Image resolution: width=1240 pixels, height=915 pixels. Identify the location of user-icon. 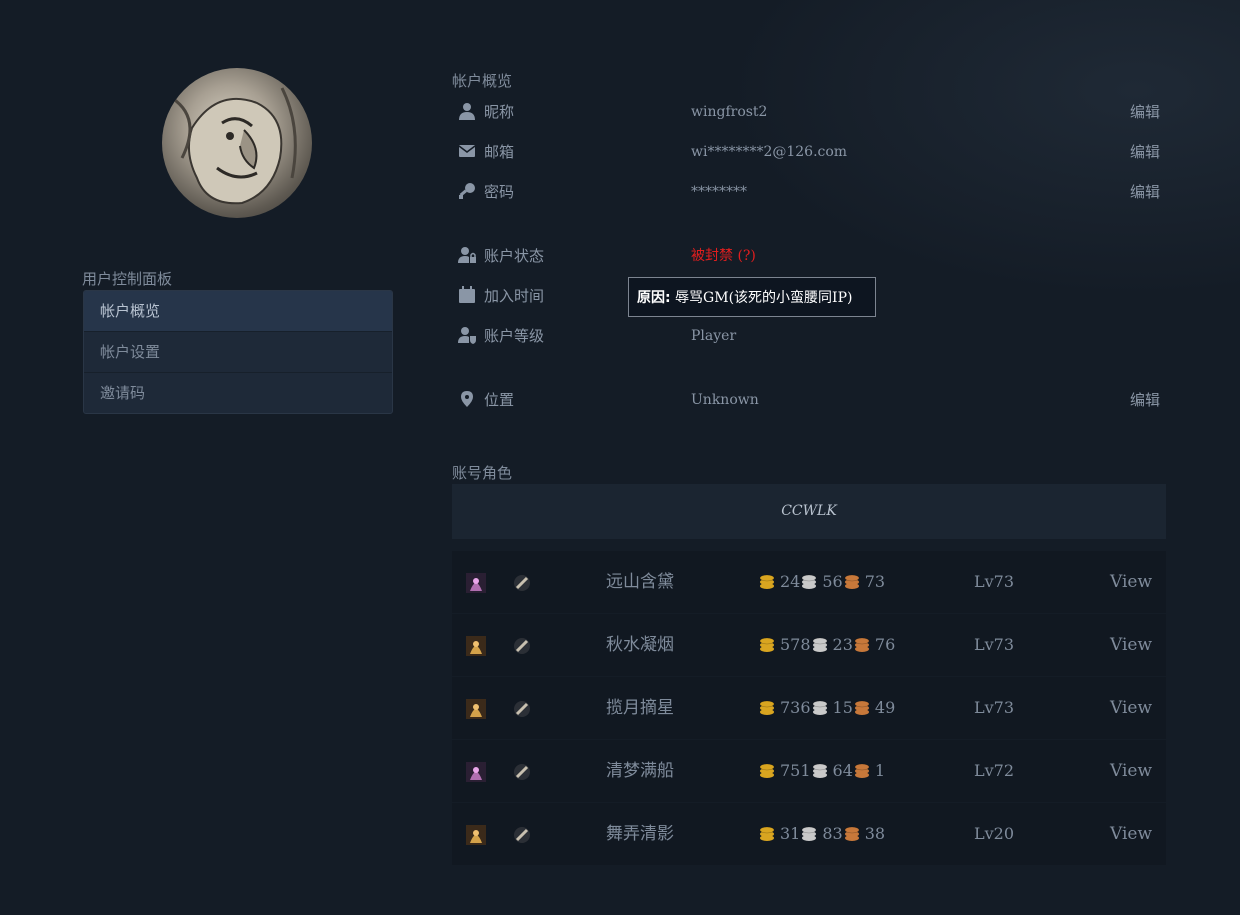
(467, 111).